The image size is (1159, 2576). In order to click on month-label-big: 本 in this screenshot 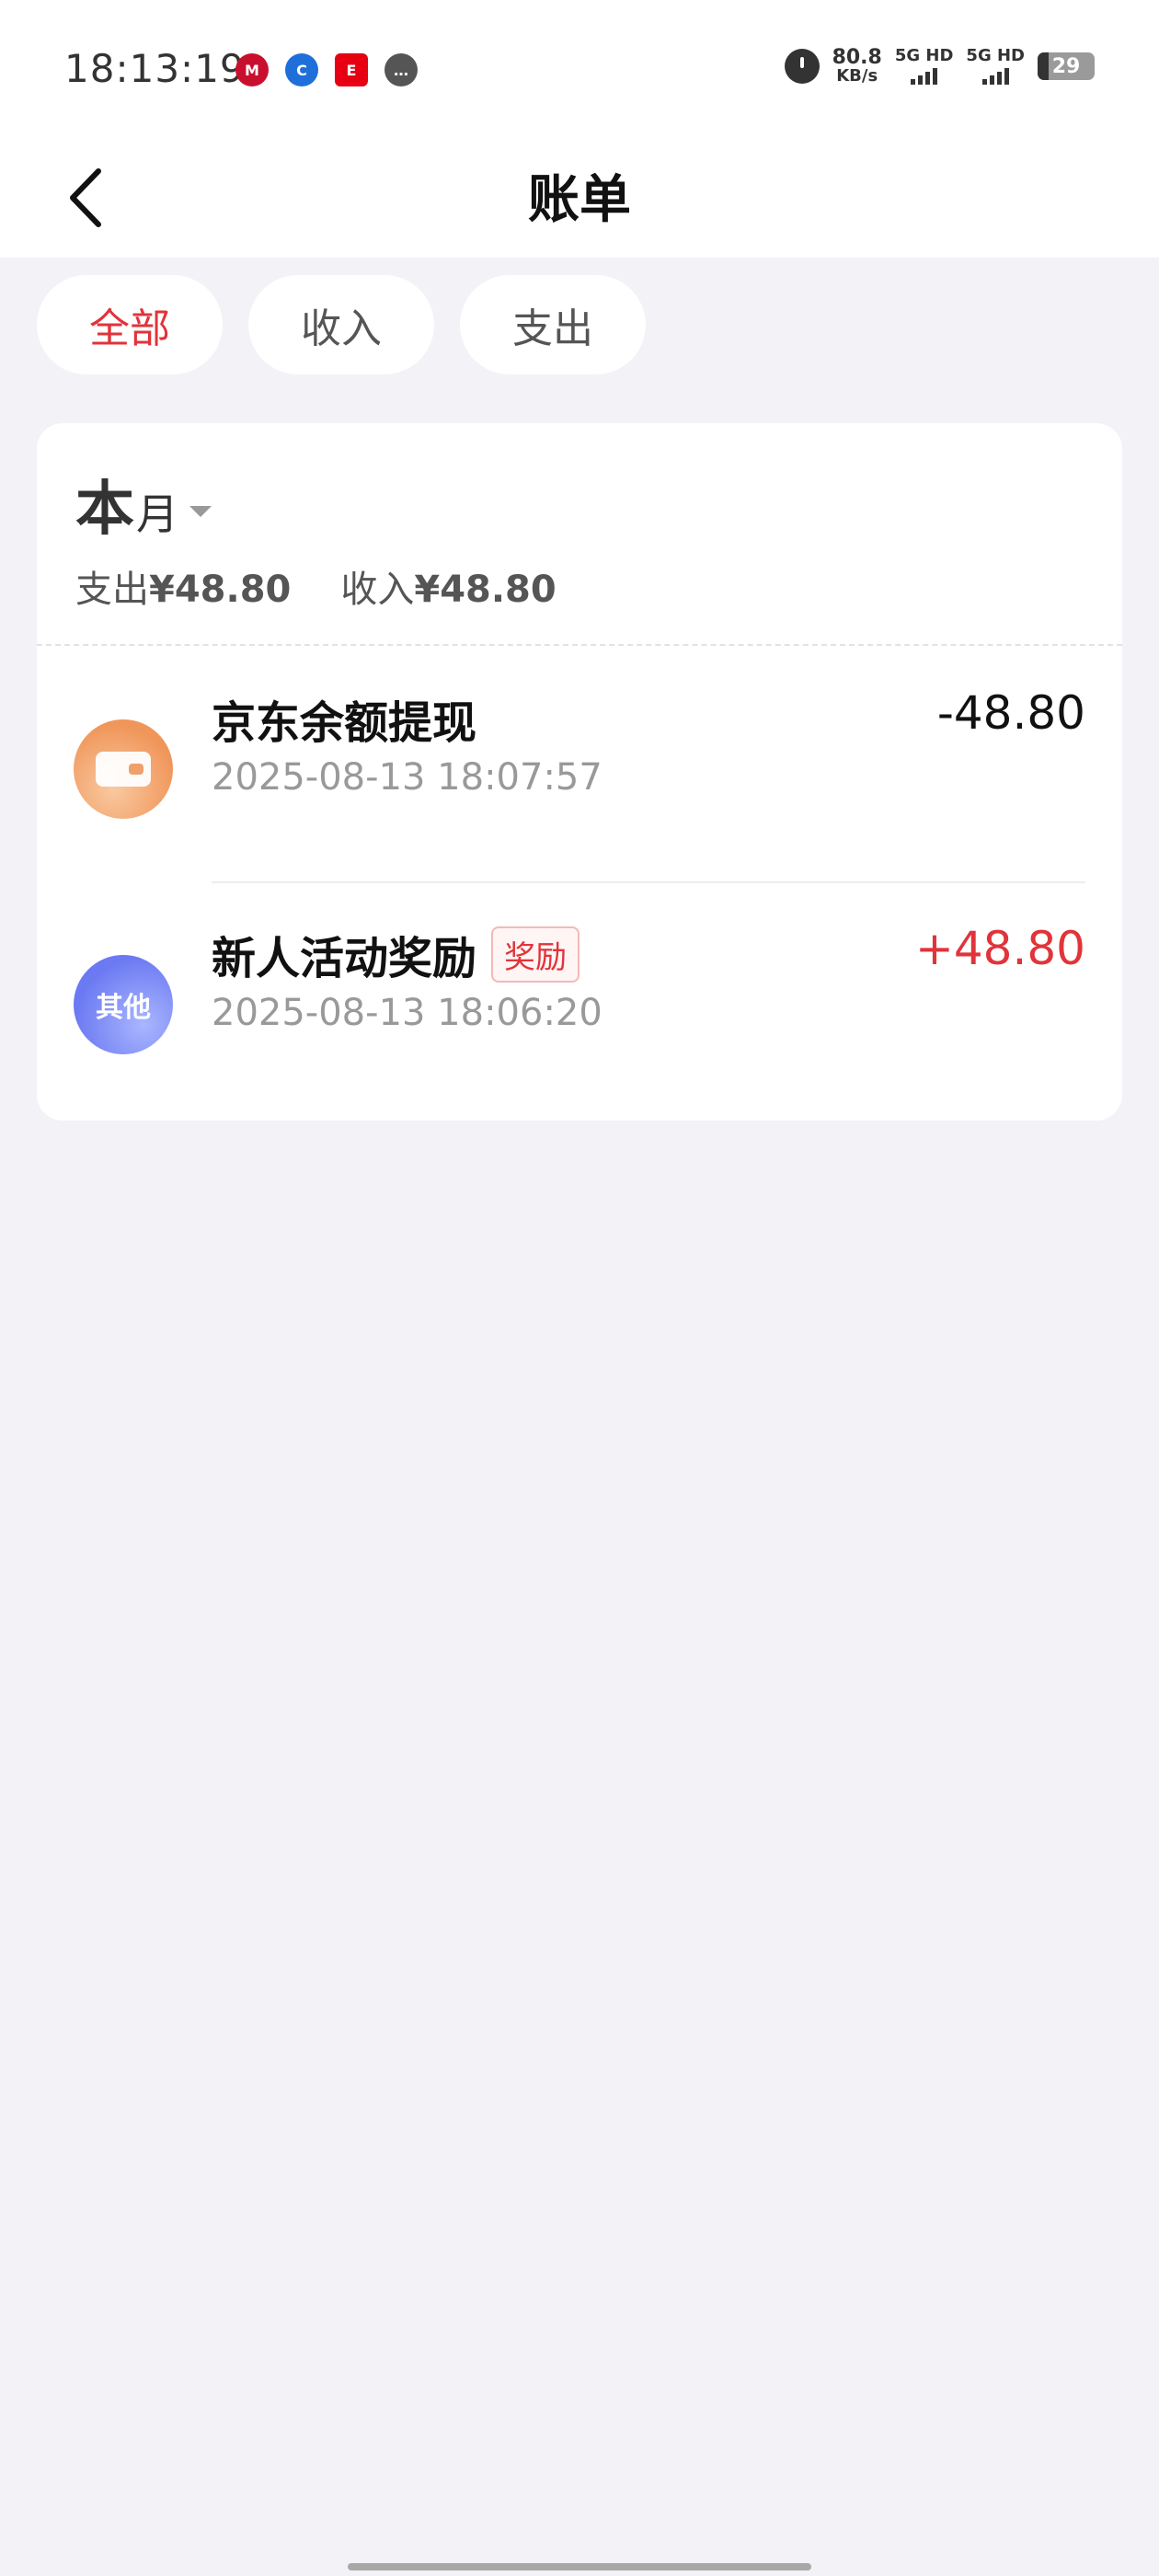, I will do `click(104, 510)`.